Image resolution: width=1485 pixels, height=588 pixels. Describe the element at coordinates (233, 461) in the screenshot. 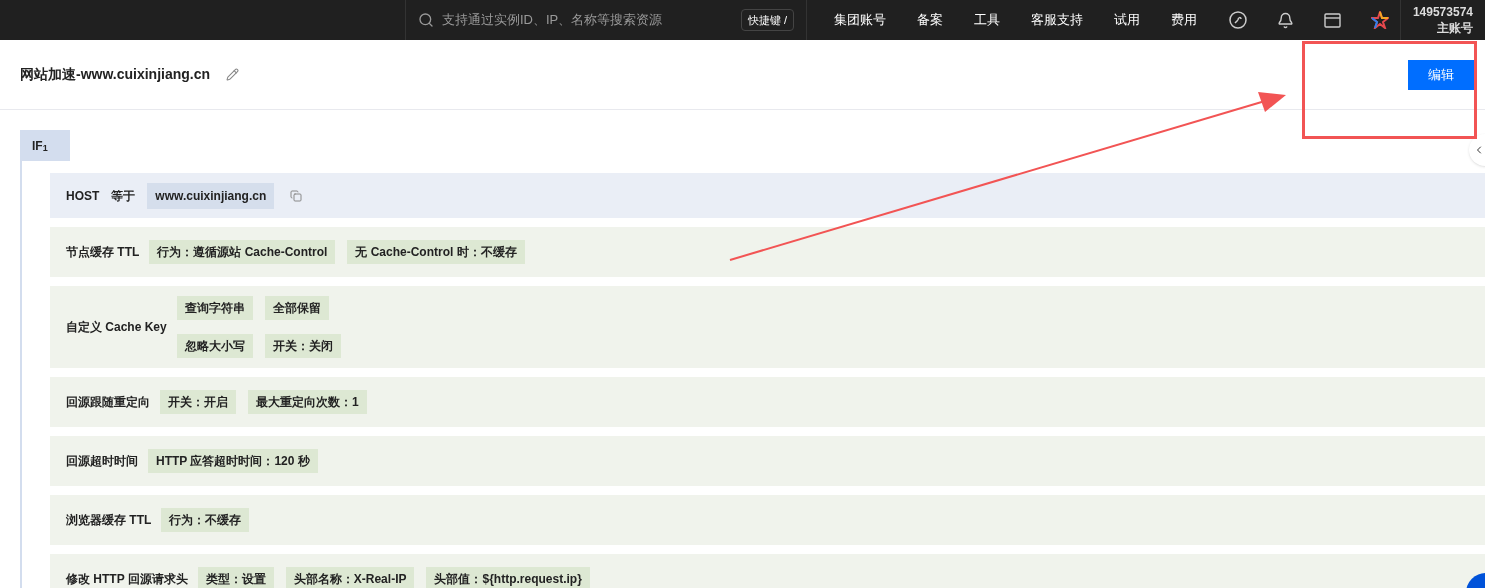

I see `rule-tag: HTTP 应答超时时间：120 秒` at that location.